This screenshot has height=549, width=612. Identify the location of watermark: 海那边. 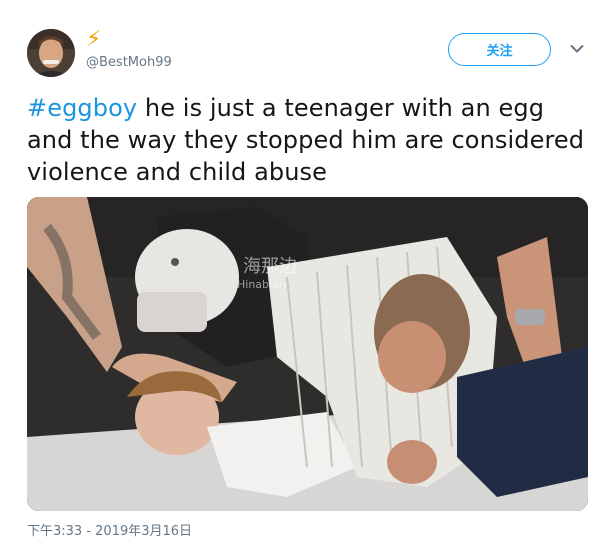
(270, 266).